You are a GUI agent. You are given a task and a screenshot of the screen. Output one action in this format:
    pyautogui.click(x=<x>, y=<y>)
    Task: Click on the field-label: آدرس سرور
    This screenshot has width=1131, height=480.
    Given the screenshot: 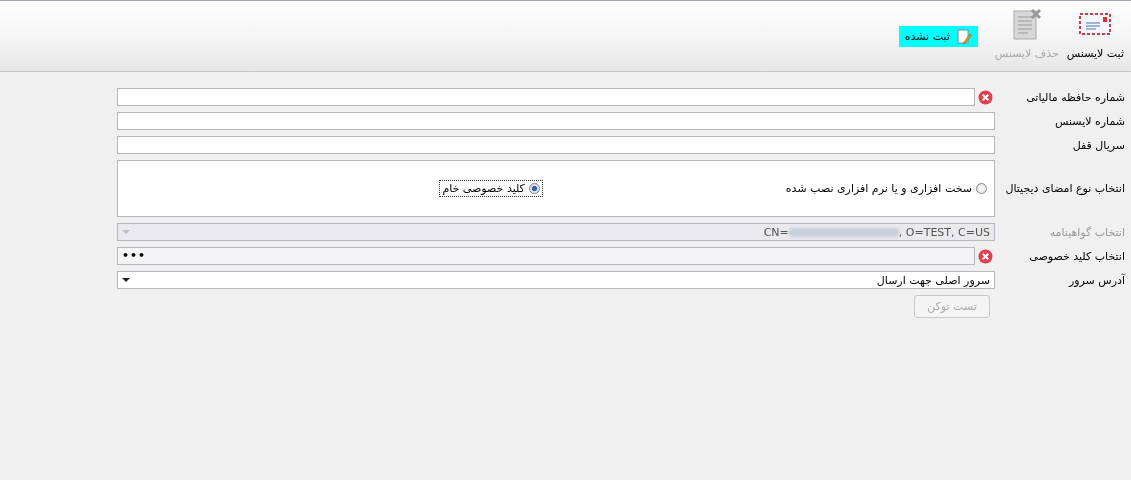 What is the action you would take?
    pyautogui.click(x=1096, y=280)
    